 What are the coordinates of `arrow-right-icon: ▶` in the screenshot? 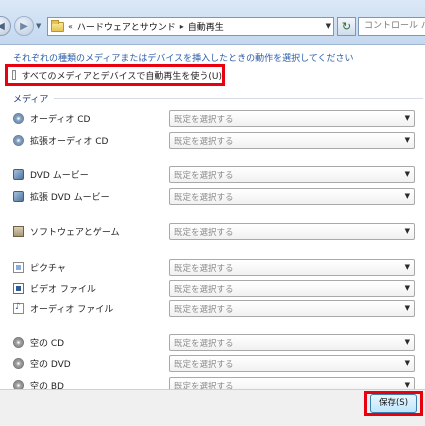 It's located at (24, 26).